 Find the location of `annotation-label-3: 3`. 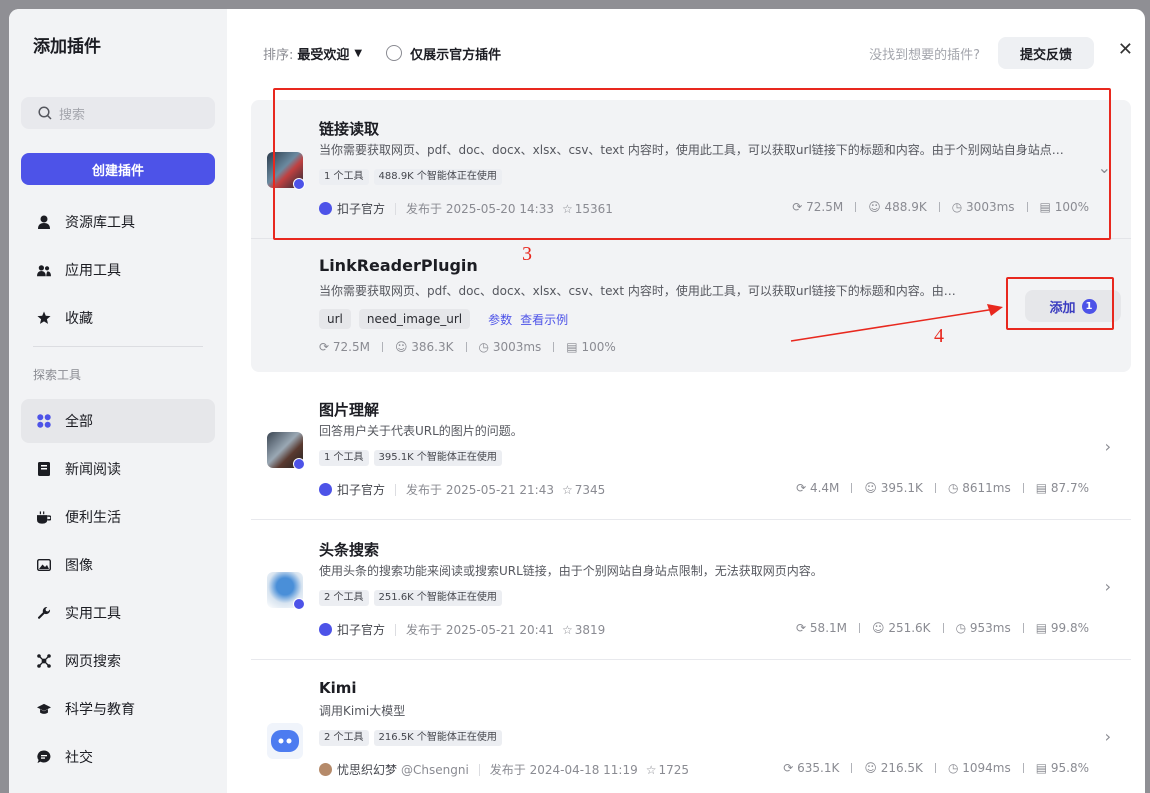

annotation-label-3: 3 is located at coordinates (527, 254).